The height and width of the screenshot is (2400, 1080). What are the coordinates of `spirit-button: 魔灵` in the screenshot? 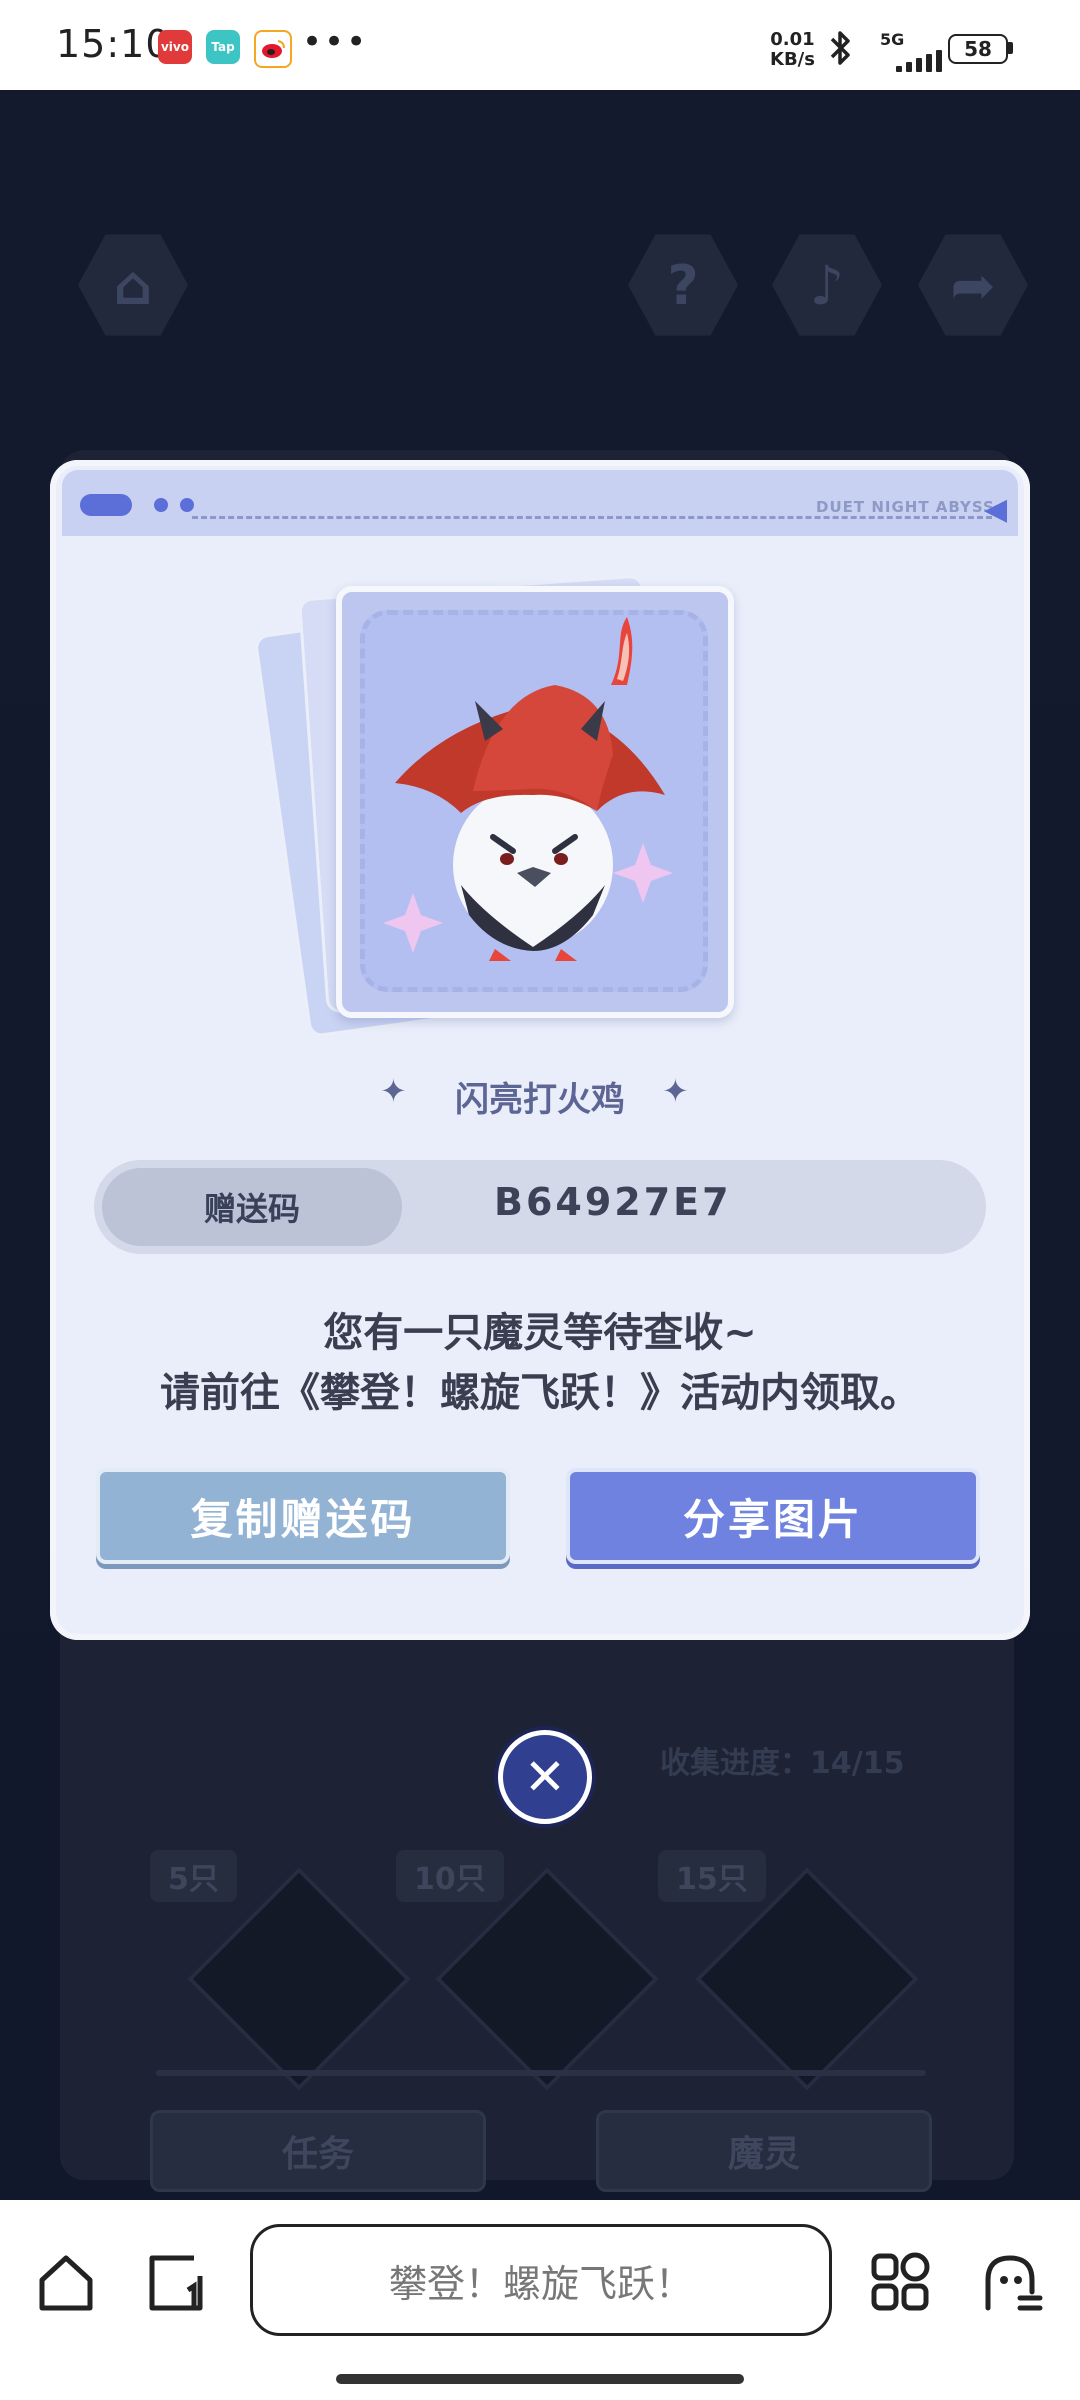 It's located at (764, 2151).